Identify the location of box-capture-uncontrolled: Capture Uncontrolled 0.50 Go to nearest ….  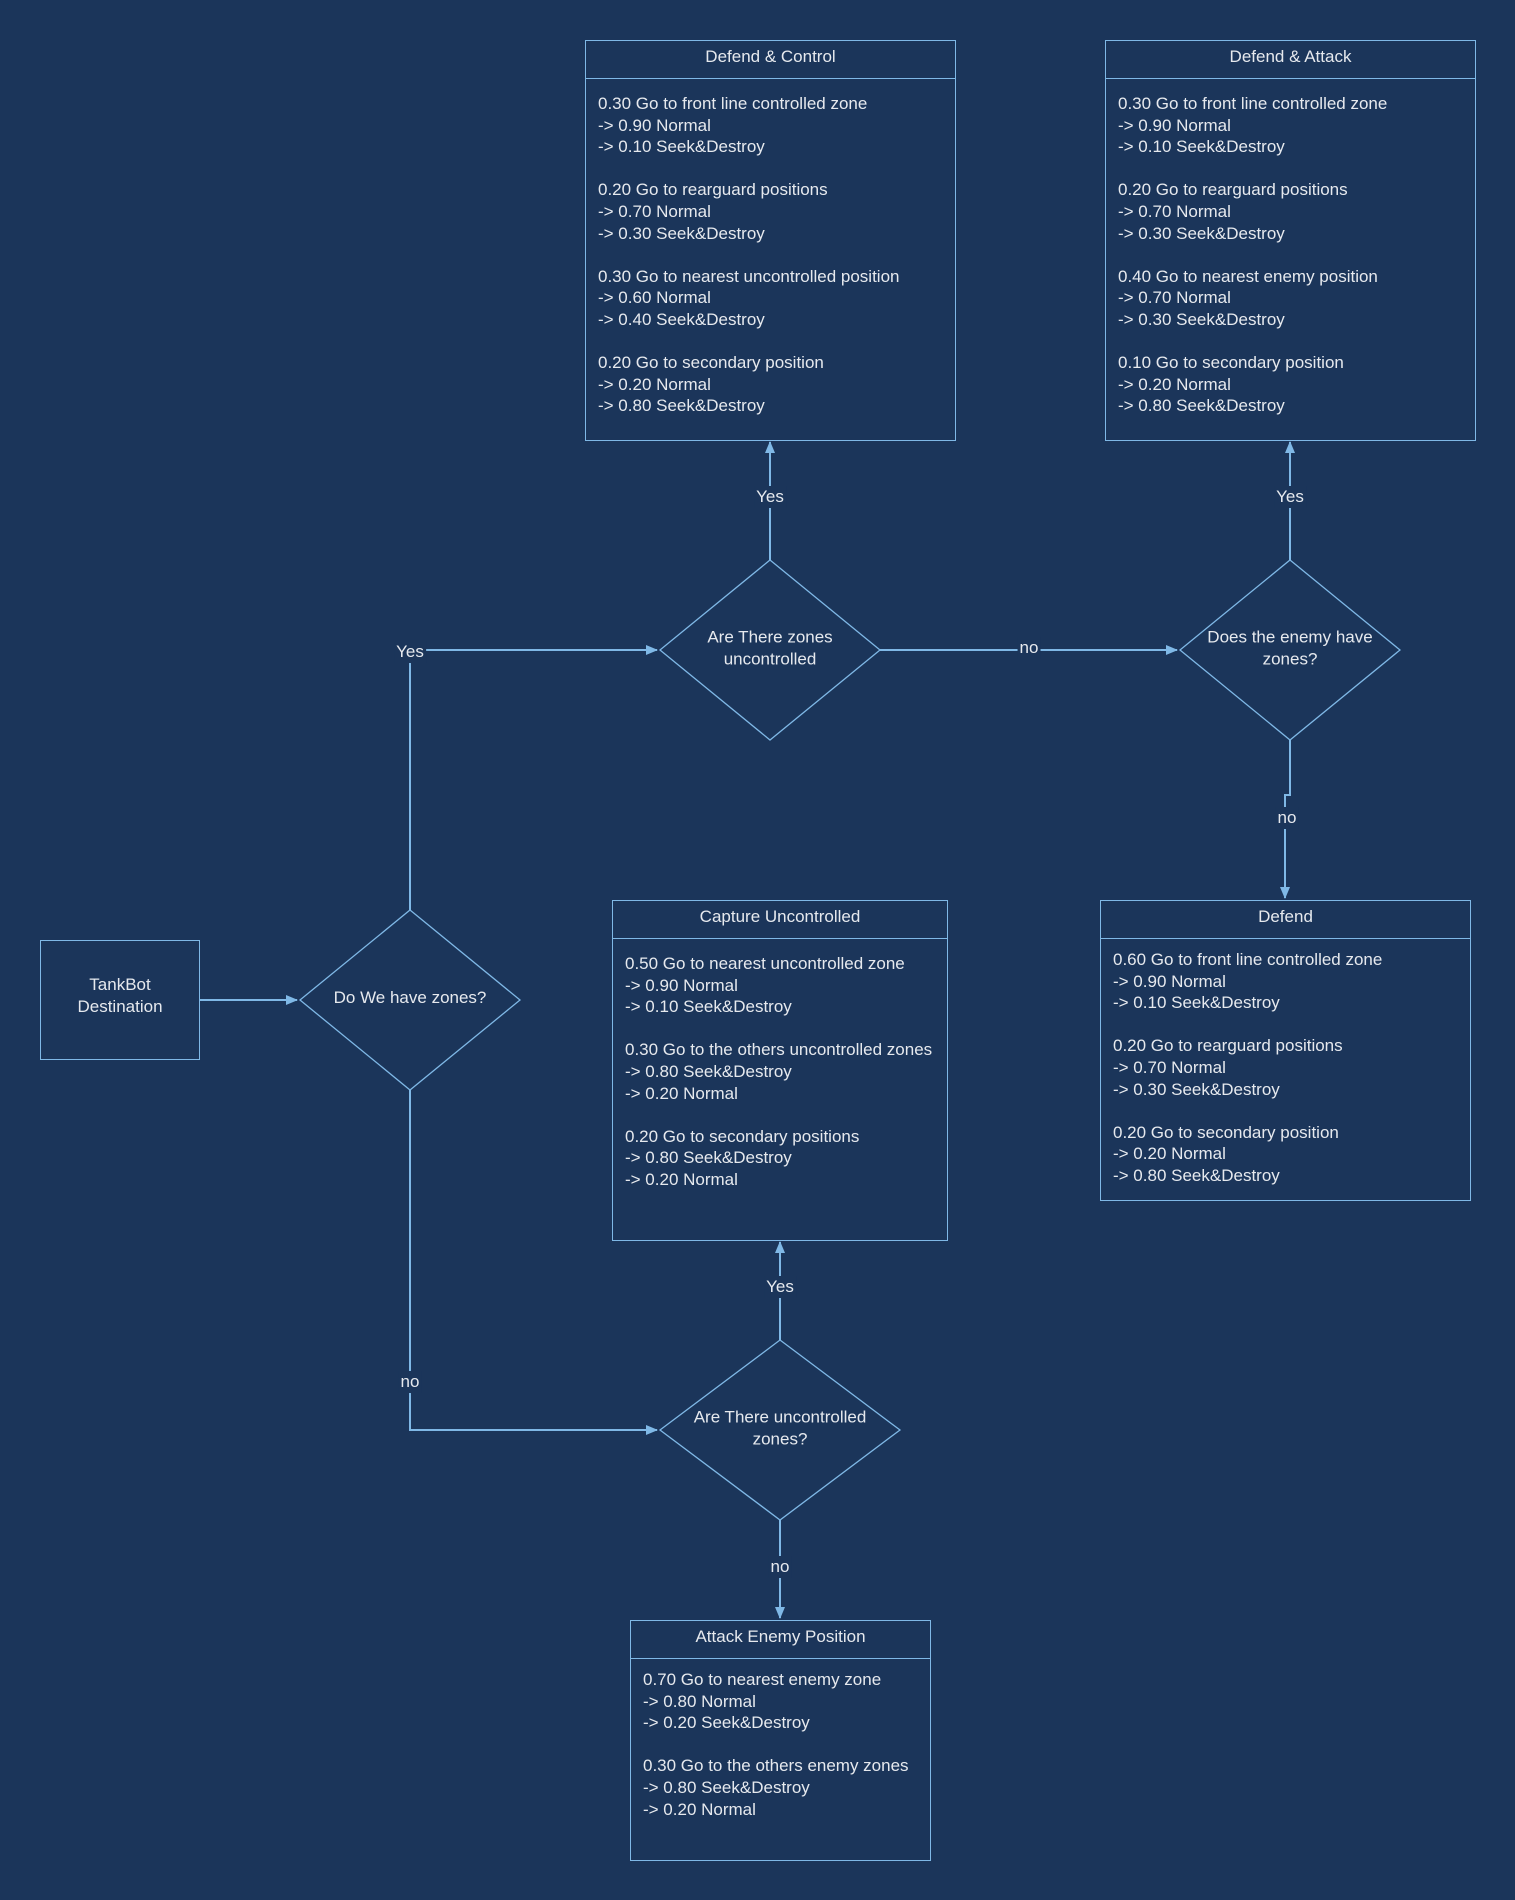
(780, 1070).